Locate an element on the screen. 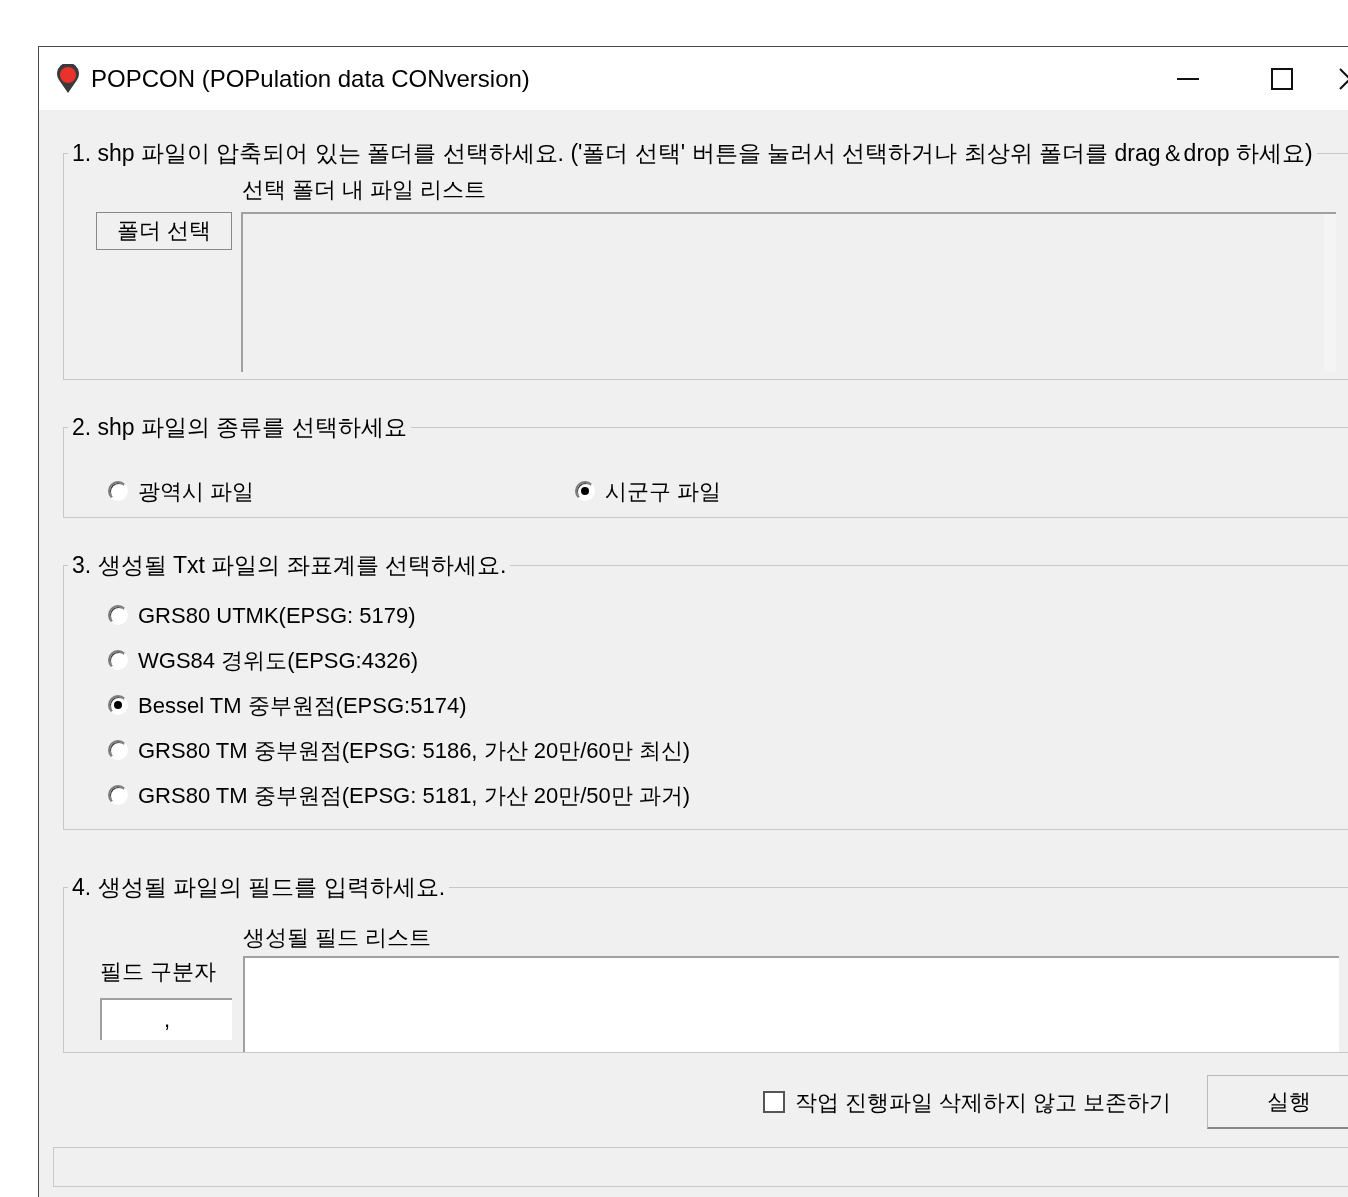 This screenshot has height=1197, width=1348. list-label: 생성될 필드 리스트 is located at coordinates (338, 937).